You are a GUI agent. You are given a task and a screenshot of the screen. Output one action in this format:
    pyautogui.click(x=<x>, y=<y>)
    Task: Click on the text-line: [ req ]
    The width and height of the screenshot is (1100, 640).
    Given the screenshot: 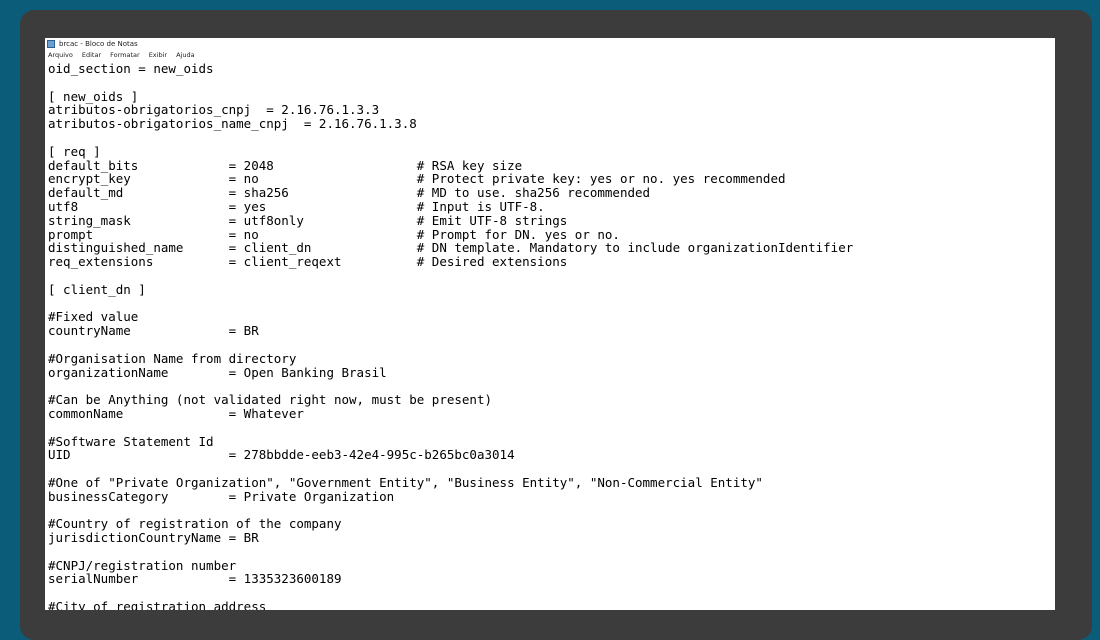 What is the action you would take?
    pyautogui.click(x=74, y=151)
    